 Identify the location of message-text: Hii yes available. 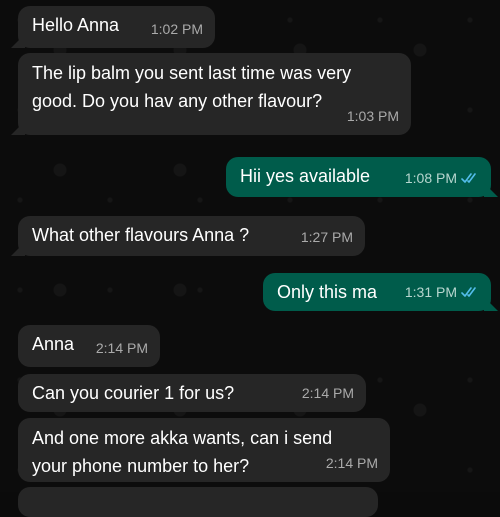
(305, 176).